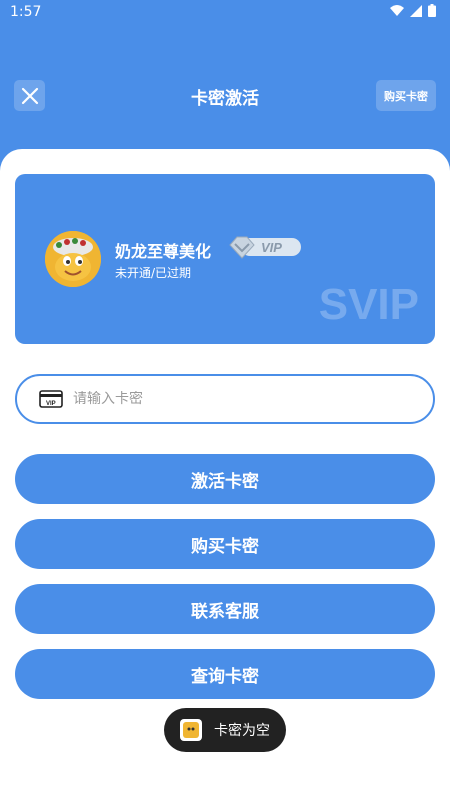 This screenshot has width=450, height=800. What do you see at coordinates (225, 674) in the screenshot?
I see `query-card-button: 查询卡密` at bounding box center [225, 674].